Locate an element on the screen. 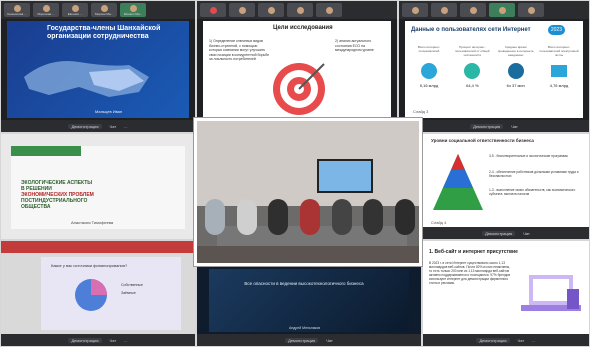 This screenshot has width=590, height=347. pie-chart is located at coordinates (91, 295).